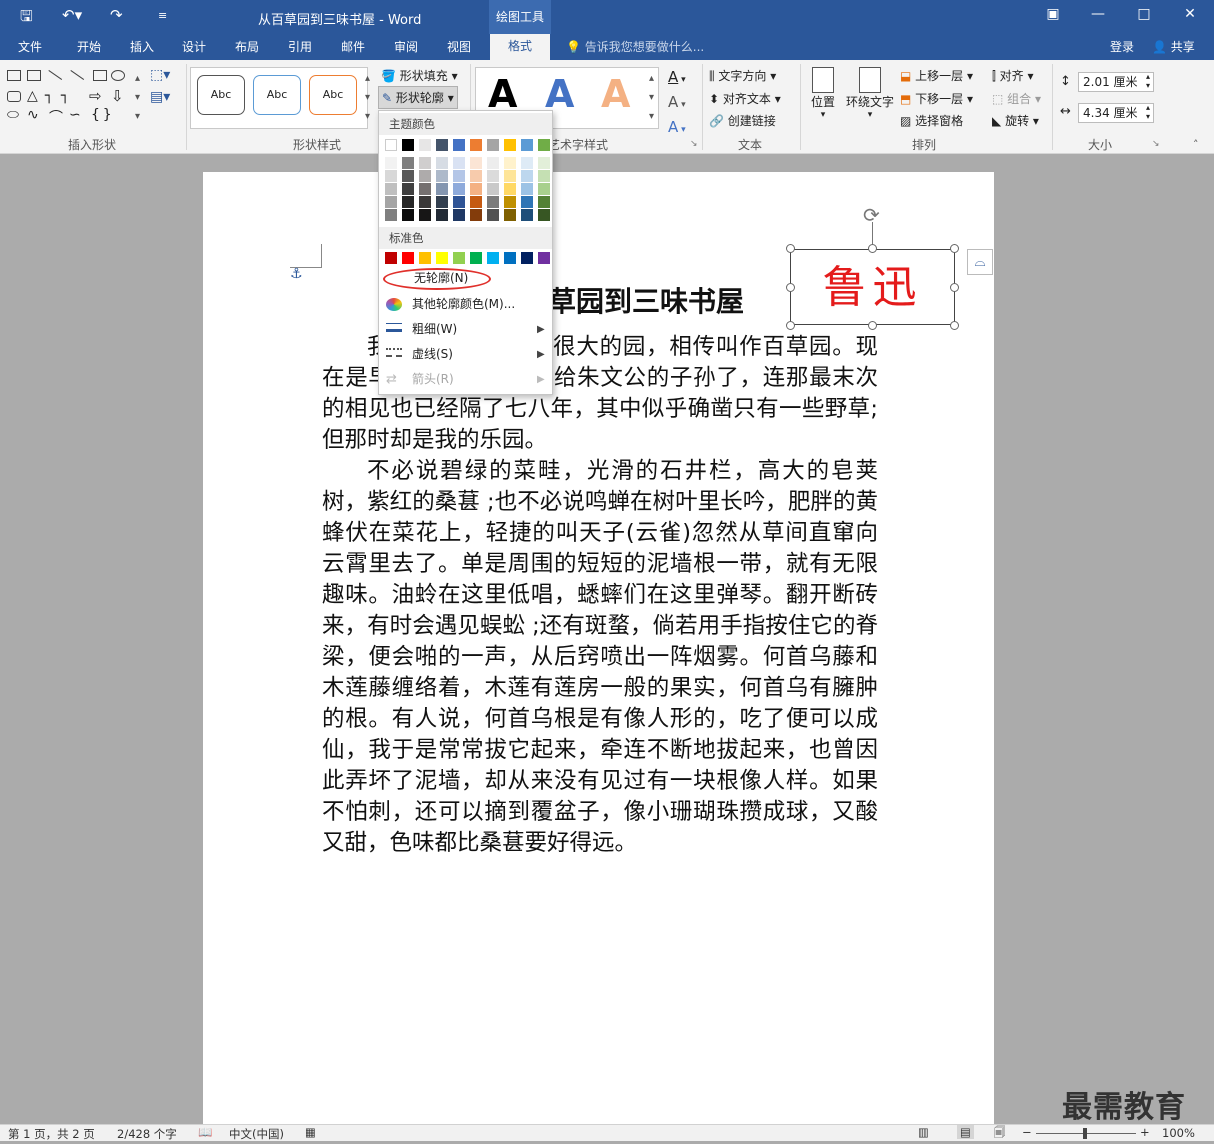 The width and height of the screenshot is (1214, 1144). Describe the element at coordinates (333, 95) in the screenshot. I see `shape-style-3: Abc` at that location.